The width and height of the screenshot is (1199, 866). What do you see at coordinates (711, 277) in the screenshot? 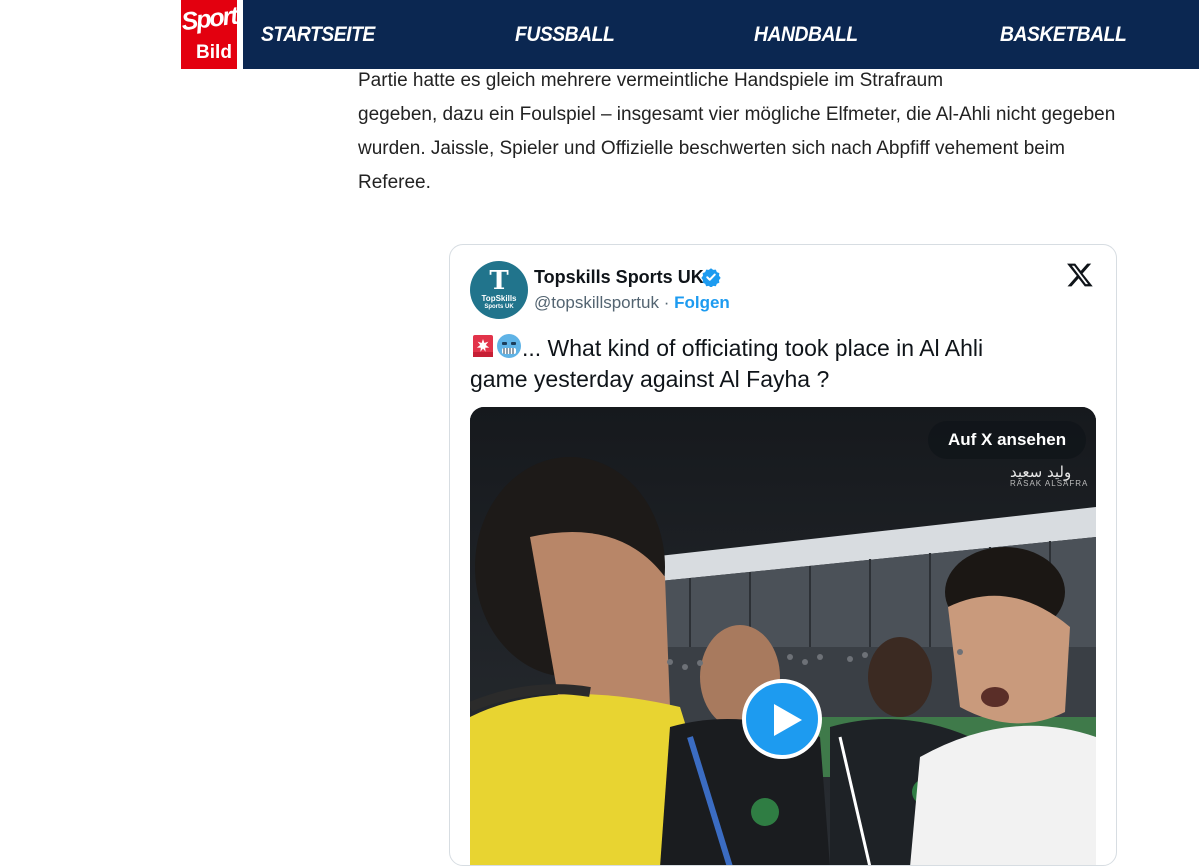
I see `verified-badge-icon` at bounding box center [711, 277].